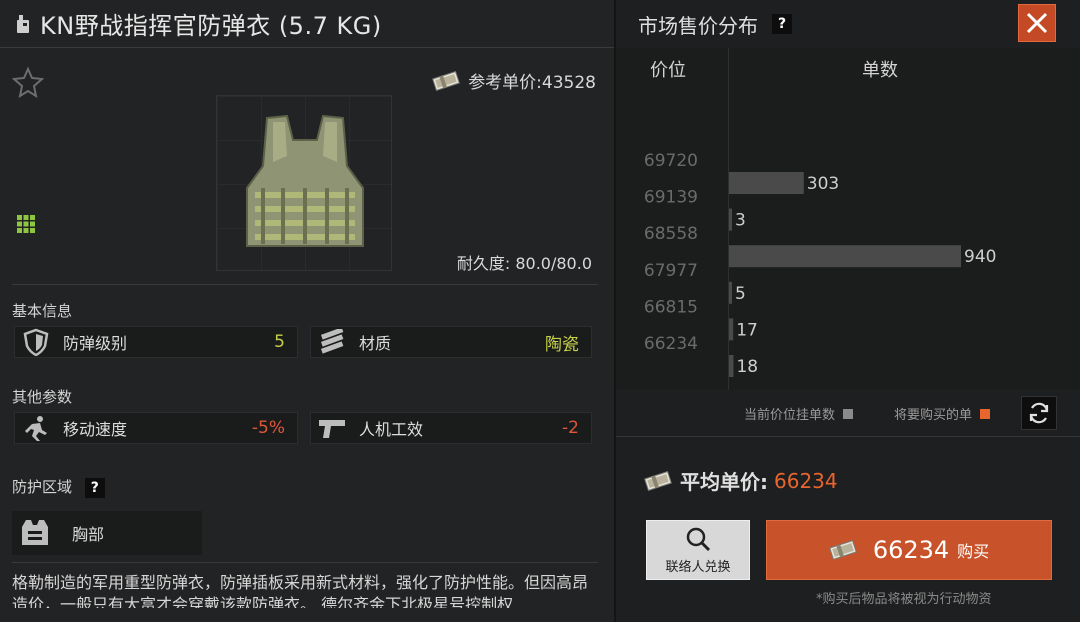  What do you see at coordinates (524, 263) in the screenshot?
I see `durability-text: 耐久度: 80.0/80.0` at bounding box center [524, 263].